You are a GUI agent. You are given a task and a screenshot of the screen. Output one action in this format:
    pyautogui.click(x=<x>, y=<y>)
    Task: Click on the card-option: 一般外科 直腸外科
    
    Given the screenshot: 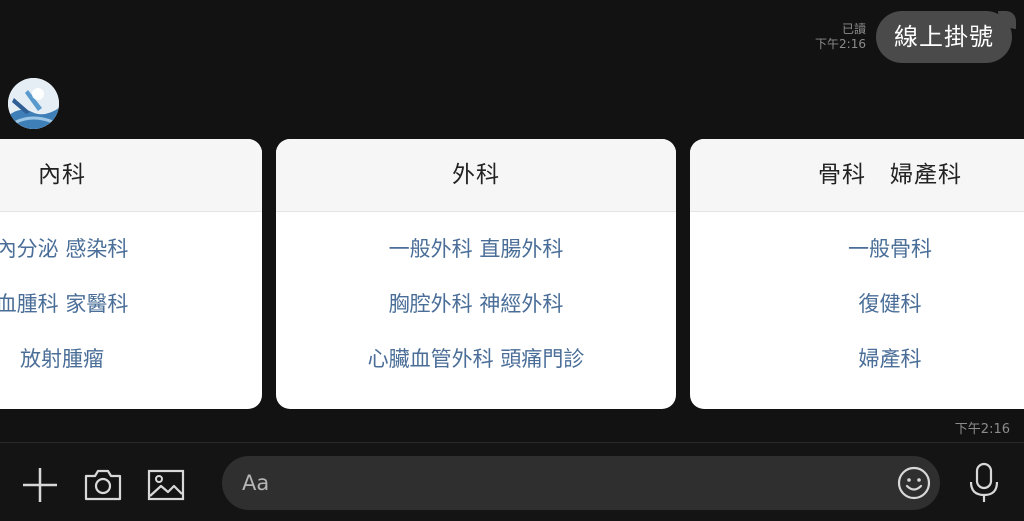 What is the action you would take?
    pyautogui.click(x=476, y=249)
    